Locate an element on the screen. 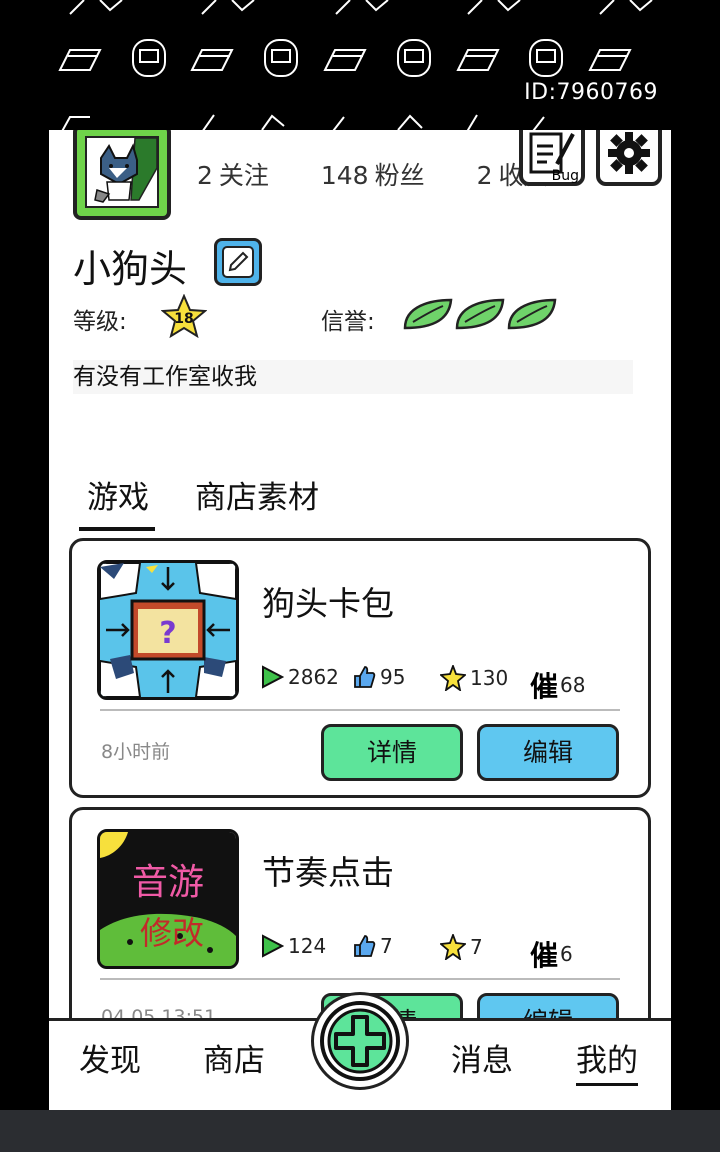 Image resolution: width=720 pixels, height=1152 pixels. nav-mine: 我的 is located at coordinates (607, 1060).